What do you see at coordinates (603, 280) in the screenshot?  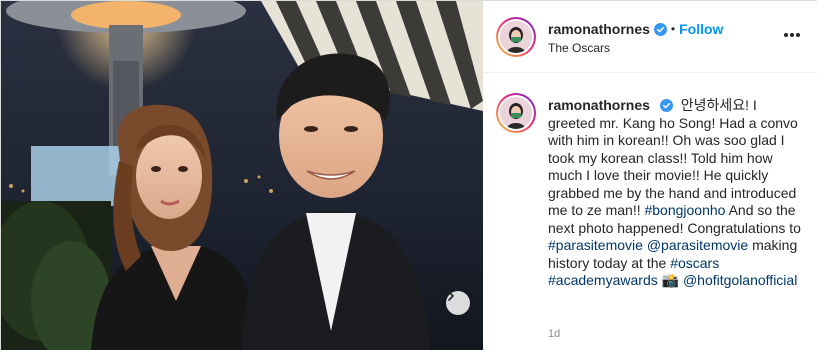 I see `hashtag-link: #academyawards` at bounding box center [603, 280].